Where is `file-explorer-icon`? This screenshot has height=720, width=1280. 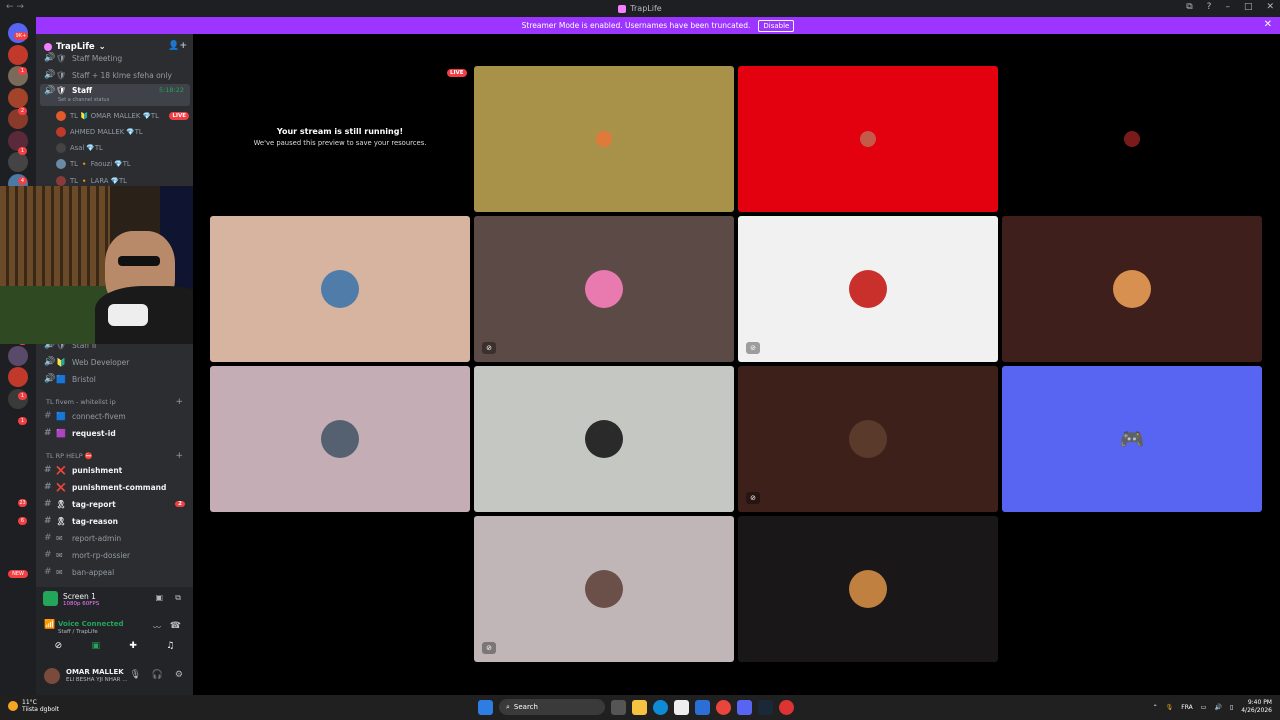 file-explorer-icon is located at coordinates (639, 707).